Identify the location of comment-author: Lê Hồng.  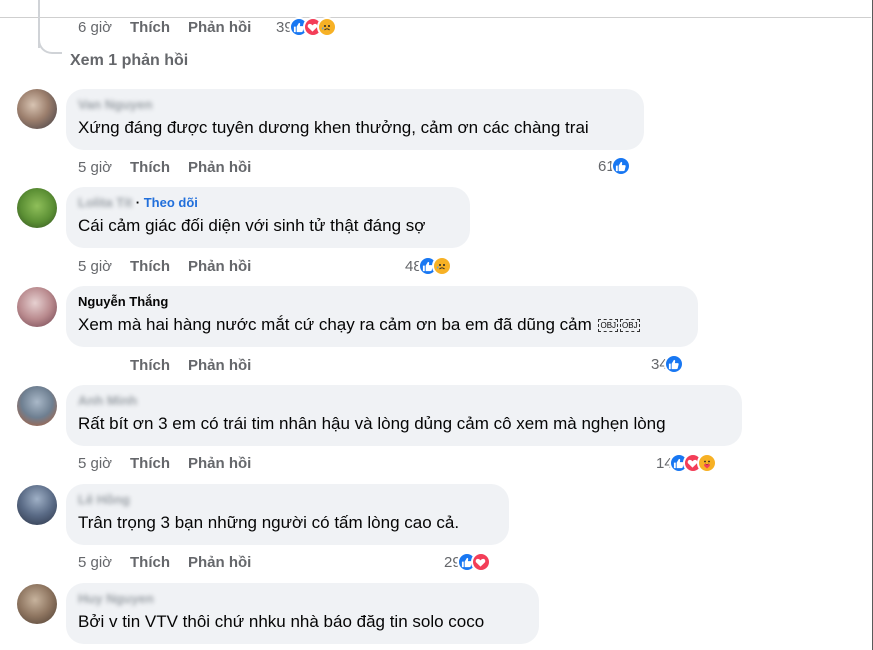
(287, 500).